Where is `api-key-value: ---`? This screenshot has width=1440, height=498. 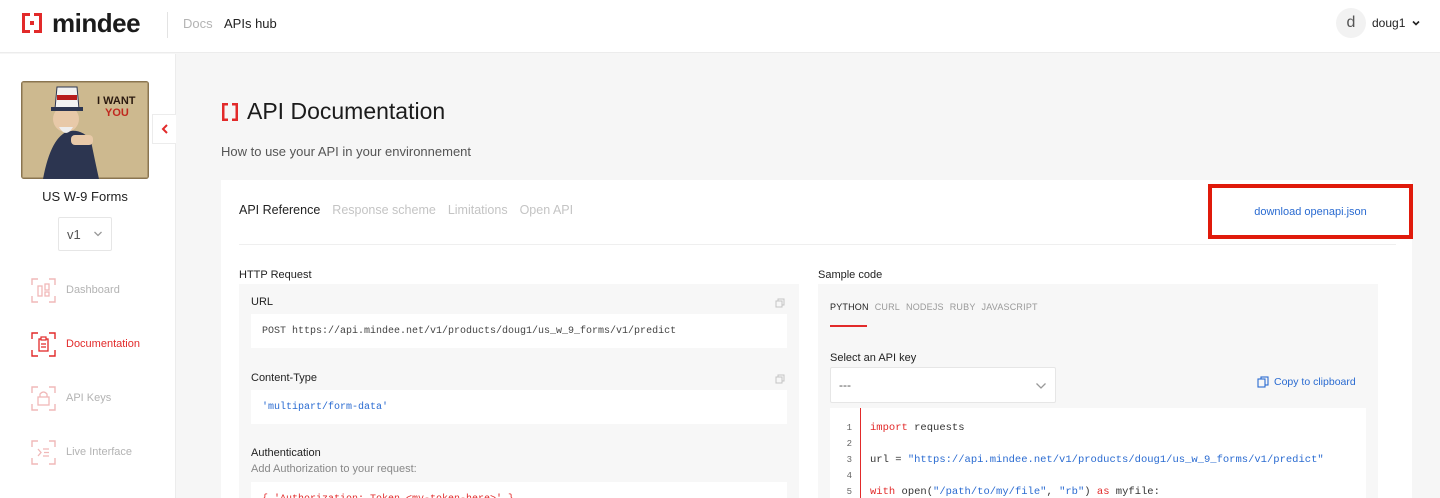 api-key-value: --- is located at coordinates (845, 385).